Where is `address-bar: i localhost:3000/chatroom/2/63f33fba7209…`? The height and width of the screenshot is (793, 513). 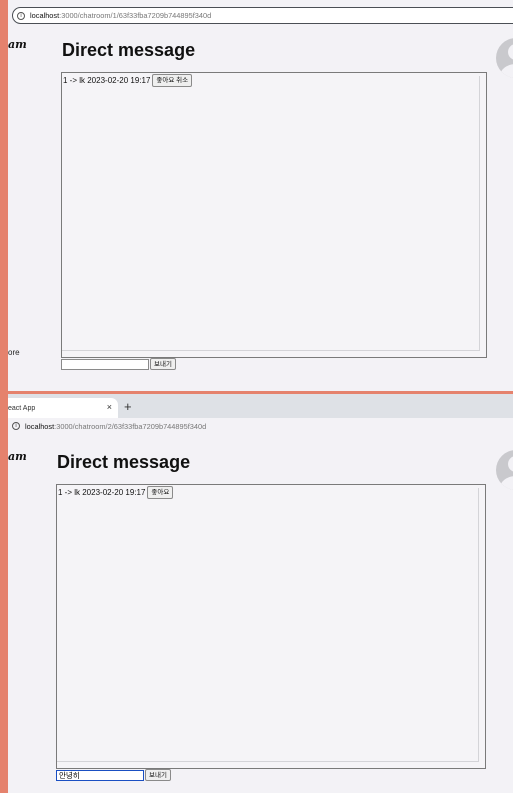 address-bar: i localhost:3000/chatroom/2/63f33fba7209… is located at coordinates (260, 426).